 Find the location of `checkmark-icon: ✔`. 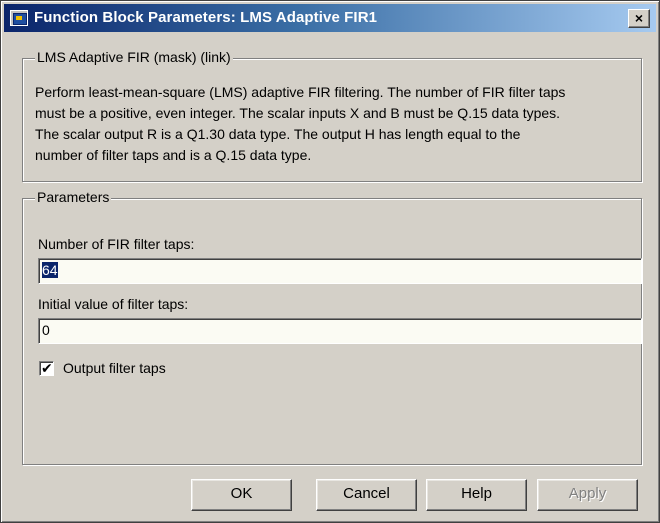

checkmark-icon: ✔ is located at coordinates (47, 368).